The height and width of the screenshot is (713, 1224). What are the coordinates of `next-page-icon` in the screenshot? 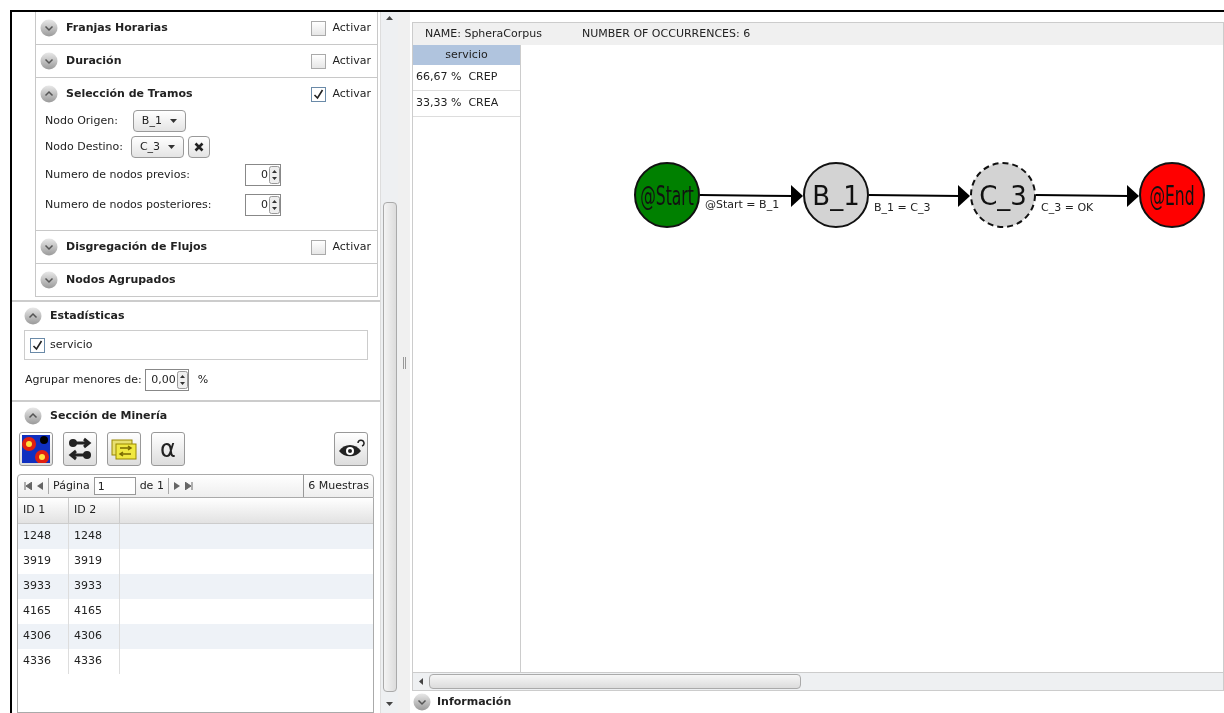 It's located at (176, 486).